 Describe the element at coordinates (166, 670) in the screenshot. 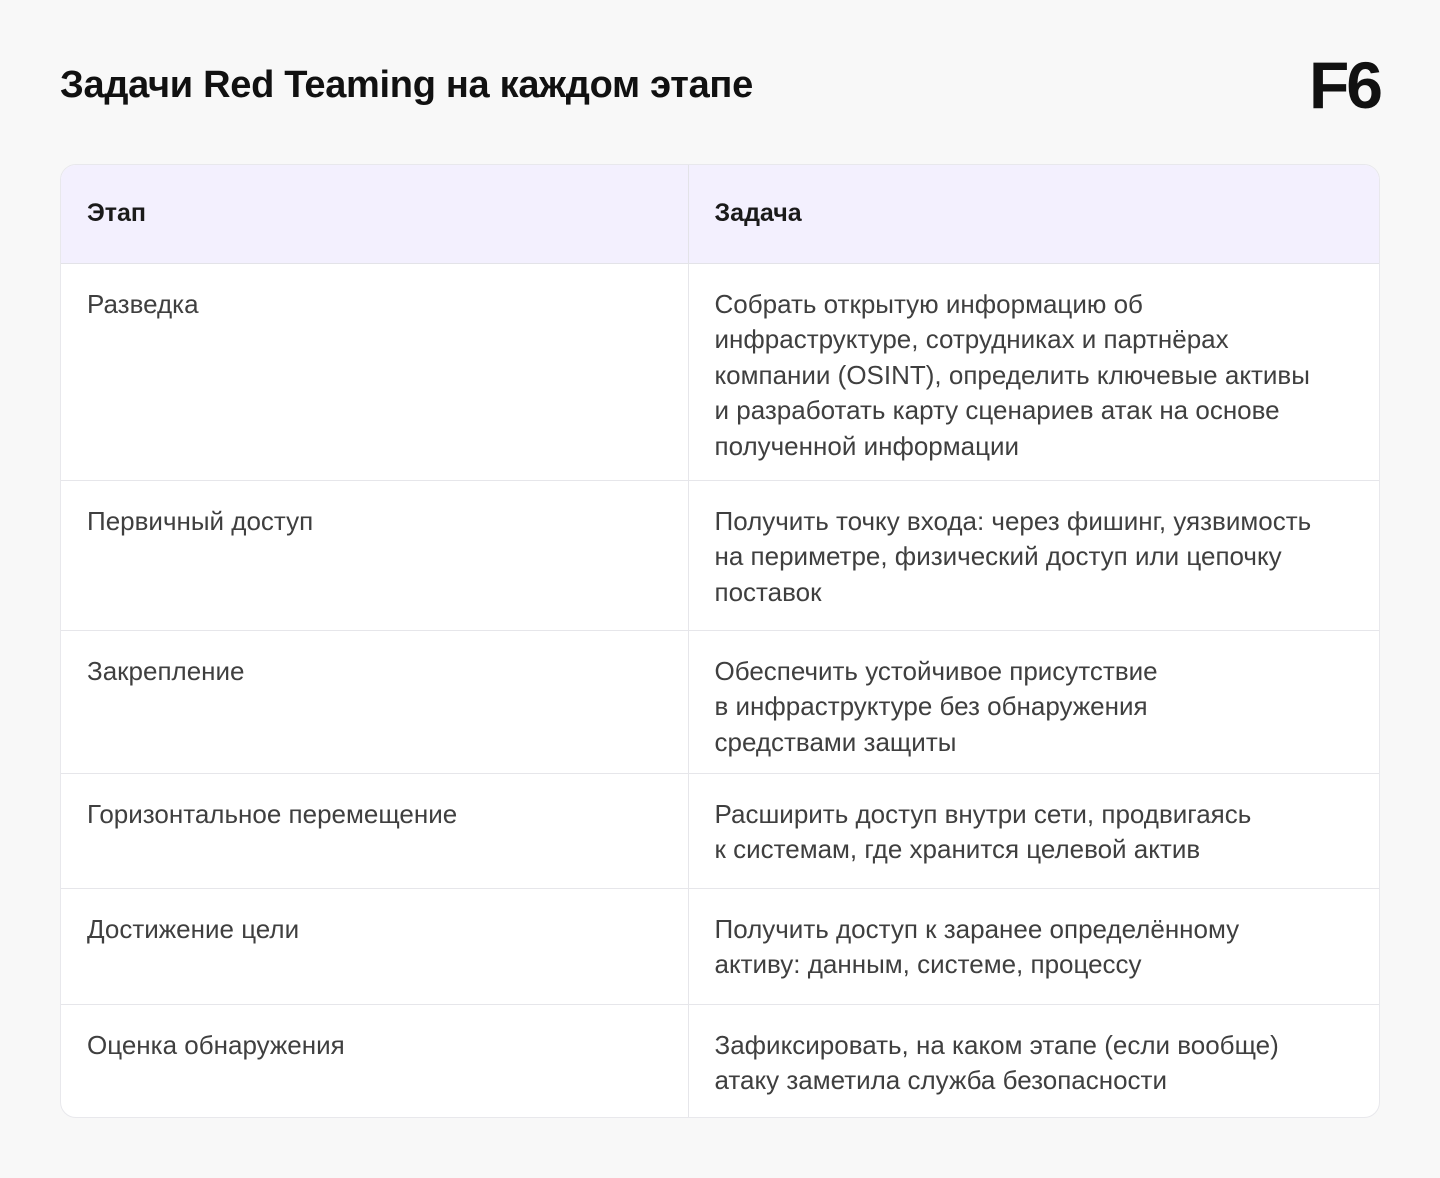

I see `stage-text: Закрепление` at that location.